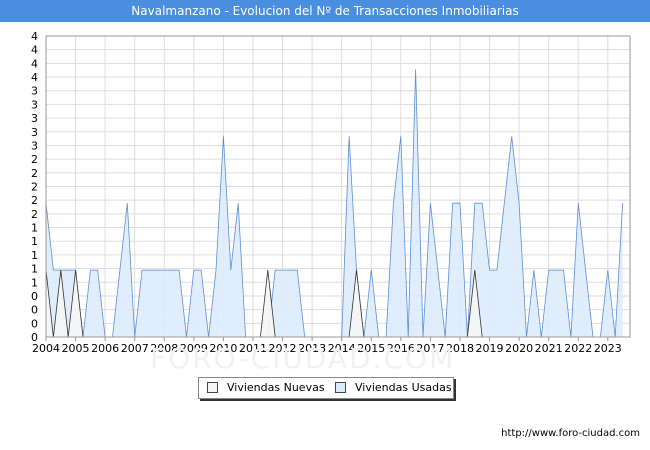  Describe the element at coordinates (519, 347) in the screenshot. I see `x-tick-label: 2020` at that location.